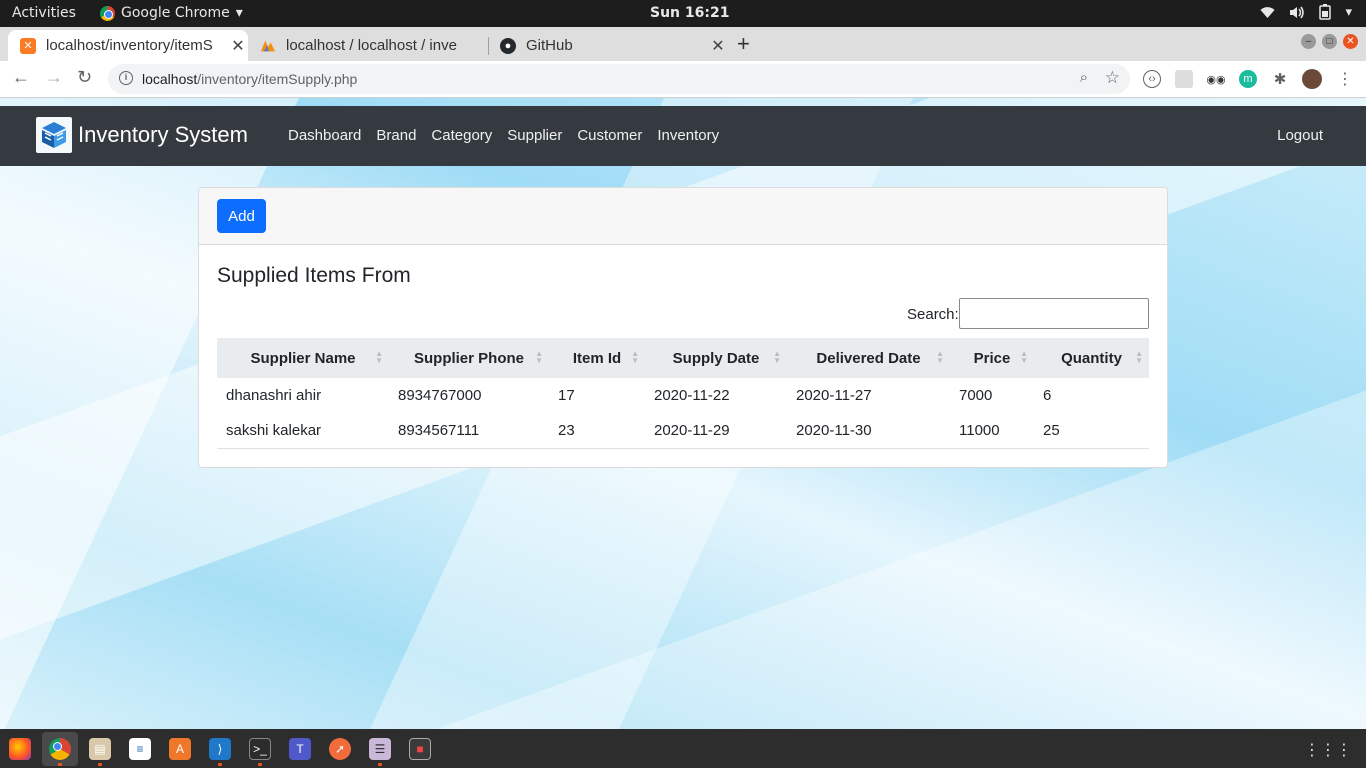 The image size is (1366, 768). I want to click on window-controls: – □ ✕, so click(1329, 41).